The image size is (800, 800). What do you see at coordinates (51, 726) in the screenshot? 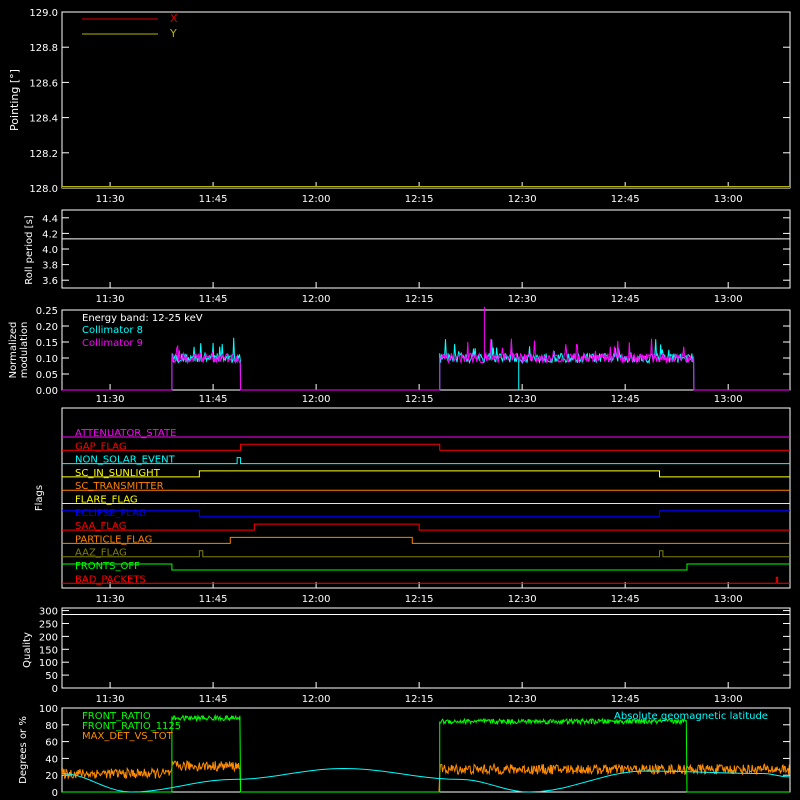
I see `ytick-label: 80` at bounding box center [51, 726].